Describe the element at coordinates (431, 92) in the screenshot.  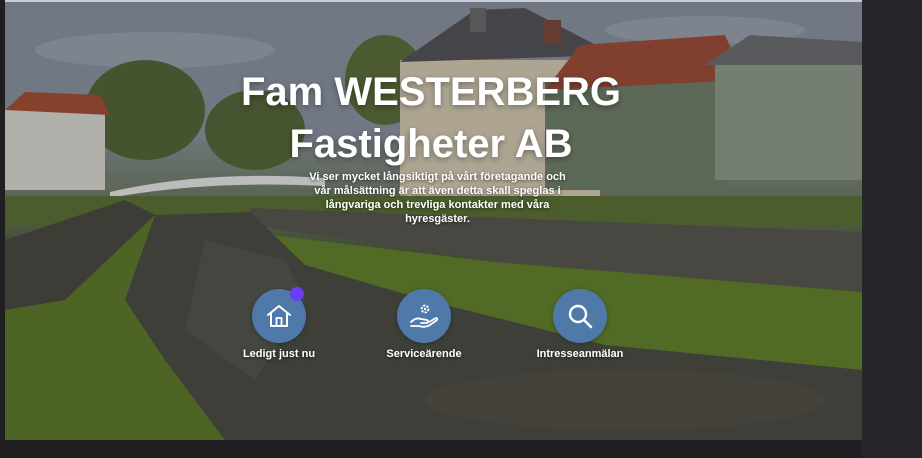
I see `hero-title-line-1: Fam WESTERBERG` at that location.